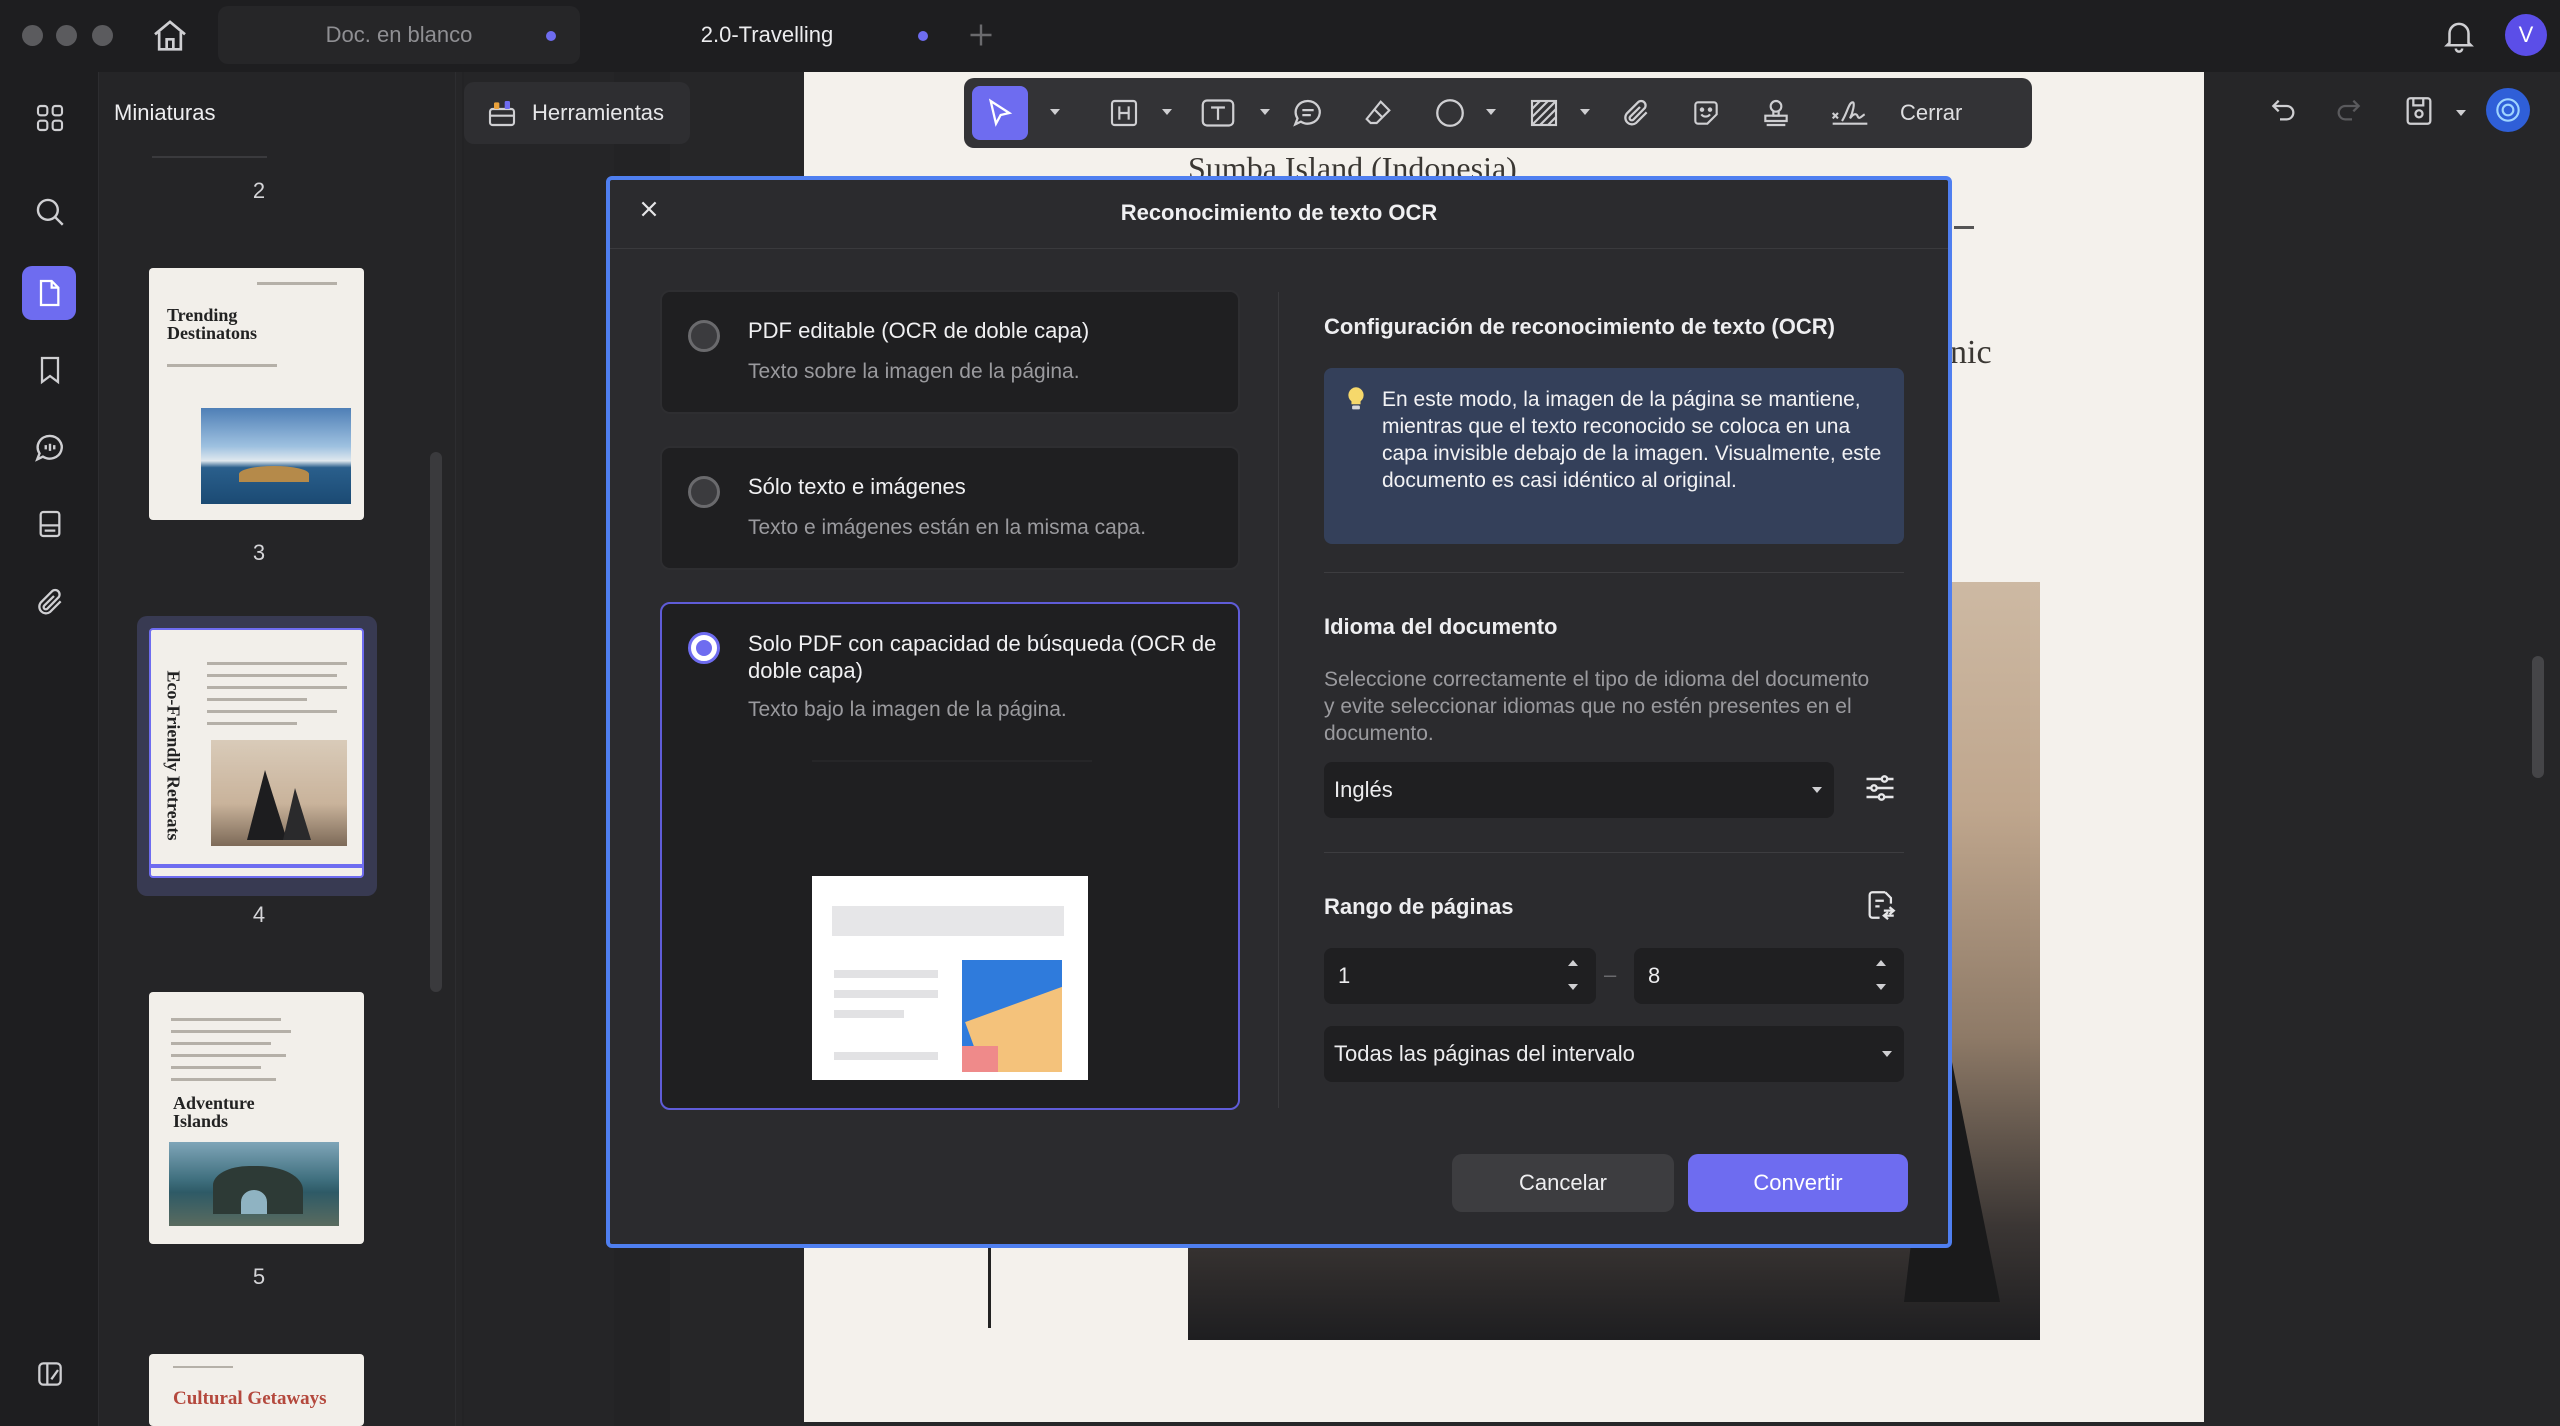  Describe the element at coordinates (256, 1390) in the screenshot. I see `page-thumbnail-6: Cultural Getaways` at that location.